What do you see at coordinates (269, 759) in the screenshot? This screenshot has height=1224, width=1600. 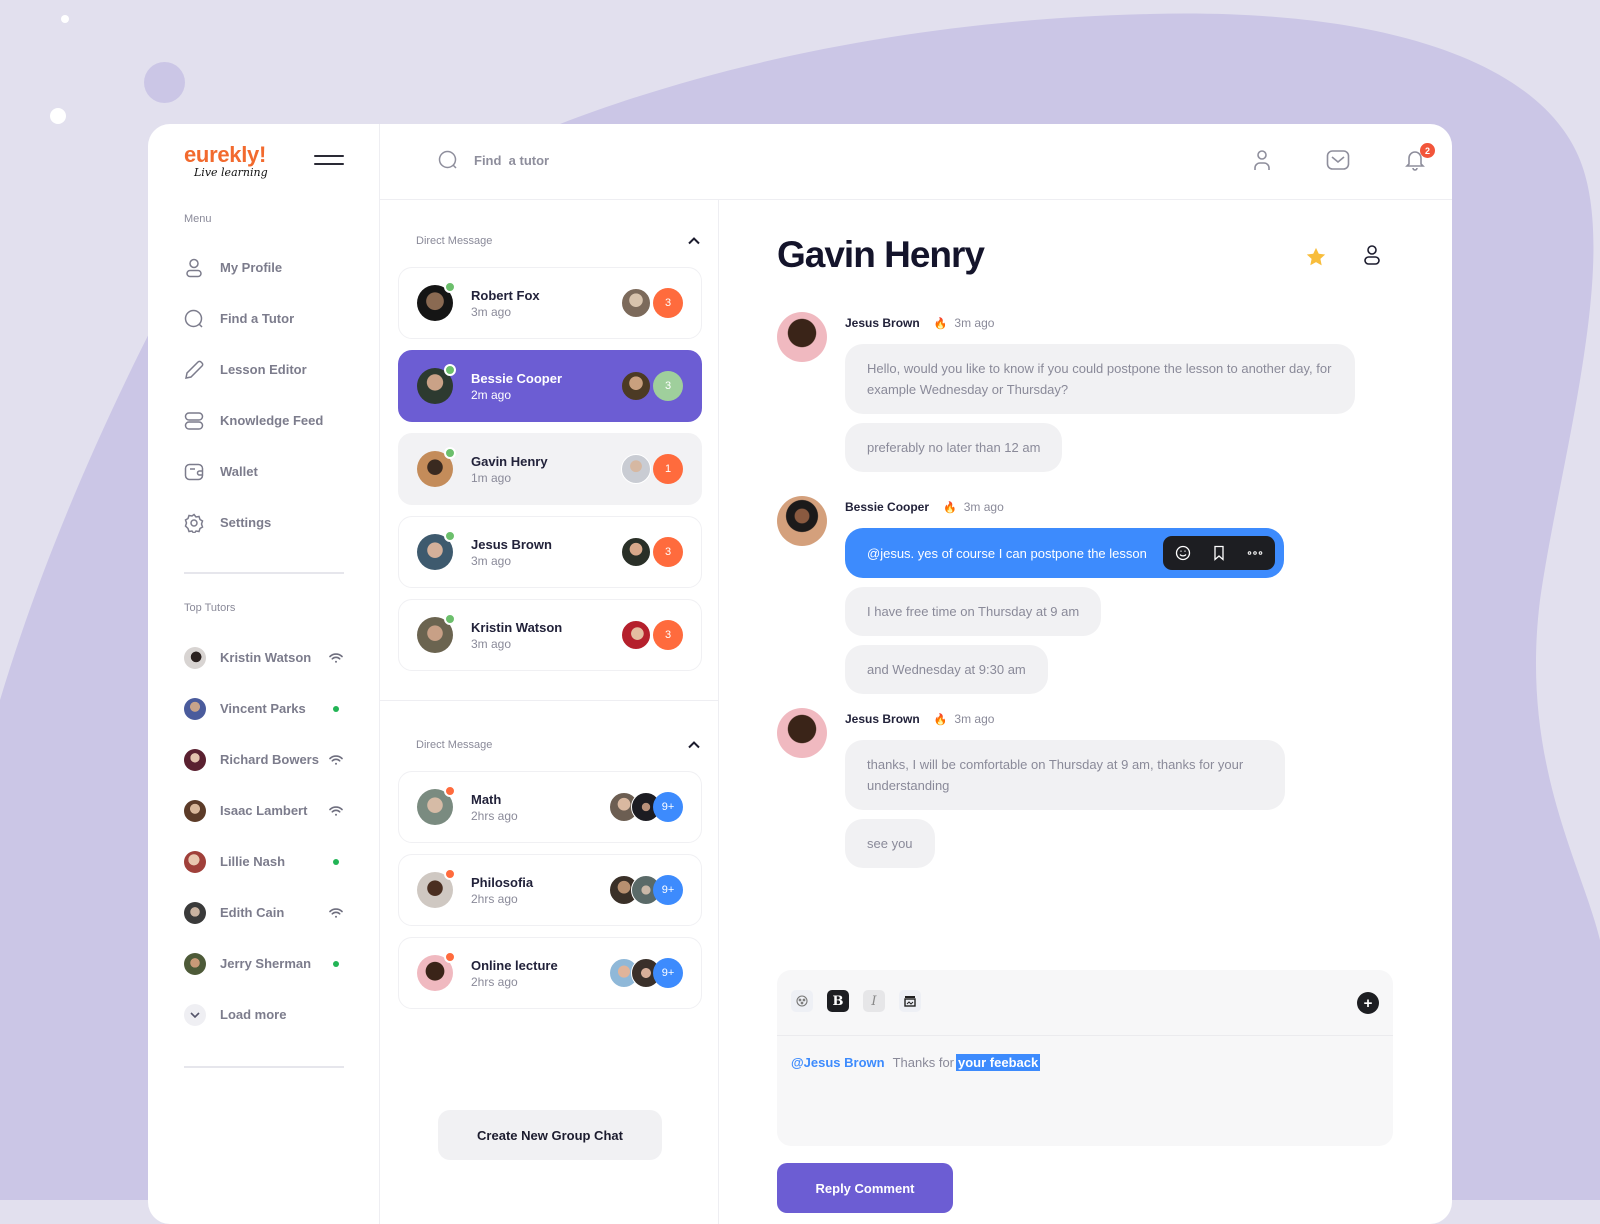 I see `tutor-name: Richard Bowers` at bounding box center [269, 759].